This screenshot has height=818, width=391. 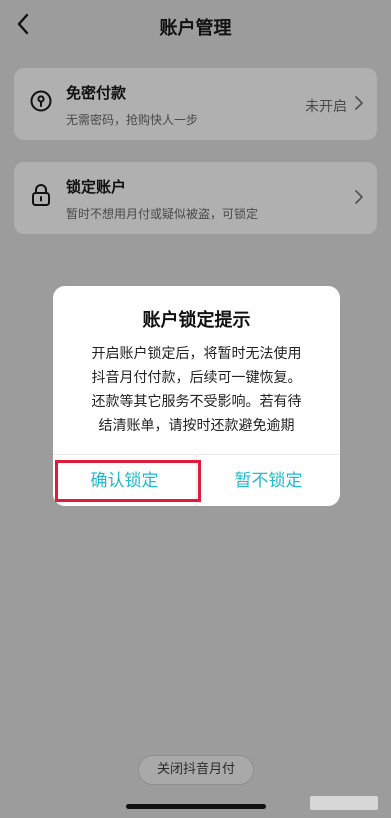 What do you see at coordinates (196, 378) in the screenshot?
I see `dialog-message-line: 抖音月付付款，后续可一键恢复。` at bounding box center [196, 378].